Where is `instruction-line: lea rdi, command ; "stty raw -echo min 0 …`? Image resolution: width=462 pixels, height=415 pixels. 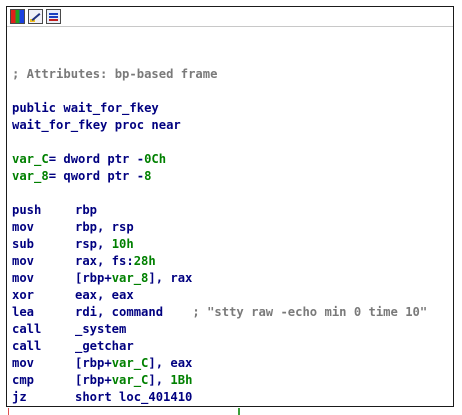
instruction-line: lea rdi, command ; "stty raw -echo min 0 … is located at coordinates (232, 312).